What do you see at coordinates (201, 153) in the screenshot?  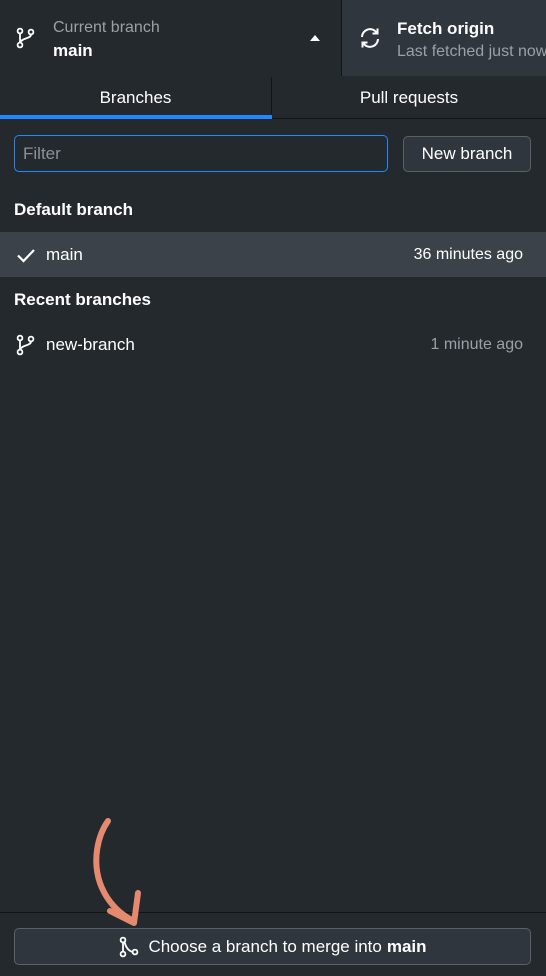 I see `filter-input` at bounding box center [201, 153].